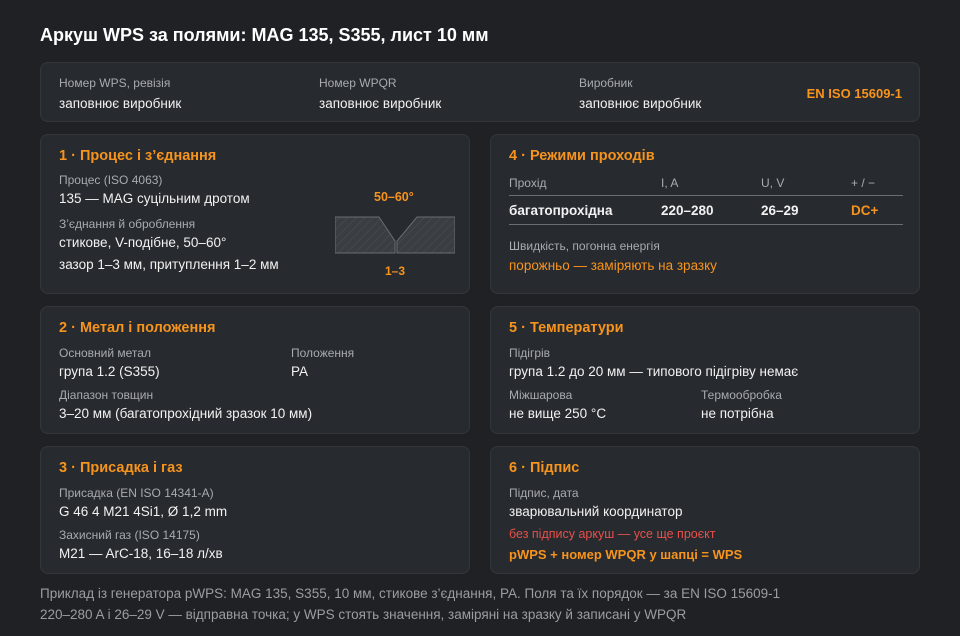  What do you see at coordinates (136, 493) in the screenshot?
I see `filler-label: Присадка (EN ISO 14341-A)` at bounding box center [136, 493].